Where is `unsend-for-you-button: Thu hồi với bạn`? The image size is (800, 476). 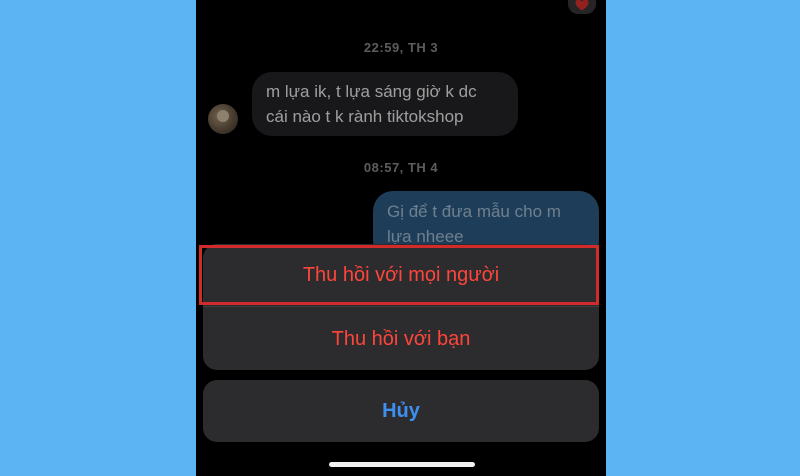
unsend-for-you-button: Thu hồi với bạn is located at coordinates (401, 339).